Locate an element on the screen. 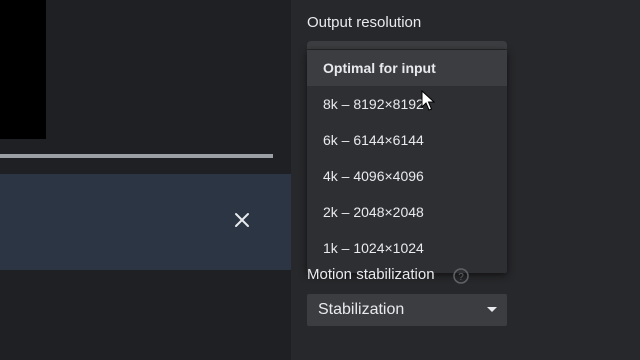 The width and height of the screenshot is (640, 360). close-icon is located at coordinates (242, 220).